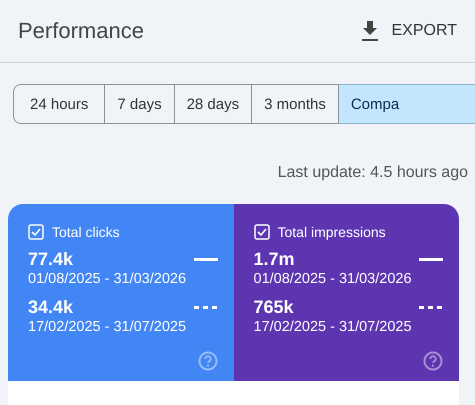 The image size is (475, 405). I want to click on range-tab: 7 days, so click(140, 104).